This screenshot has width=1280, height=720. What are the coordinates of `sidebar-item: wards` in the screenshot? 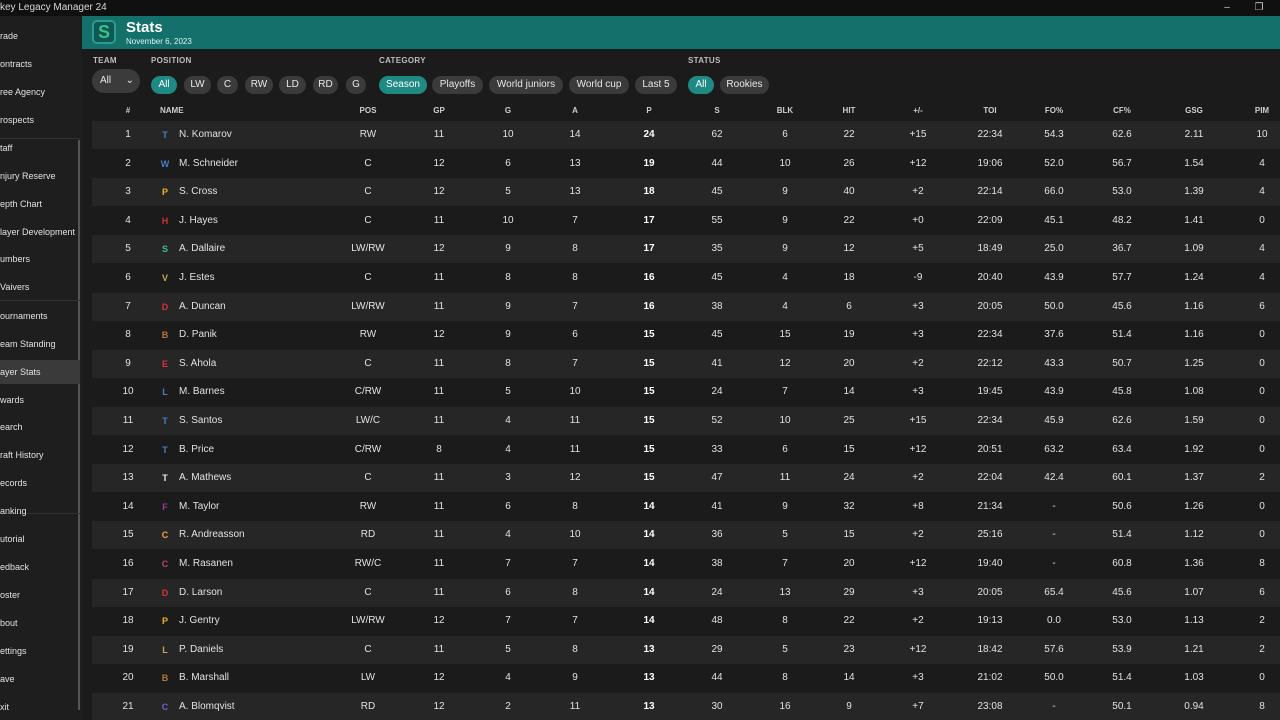 It's located at (40, 400).